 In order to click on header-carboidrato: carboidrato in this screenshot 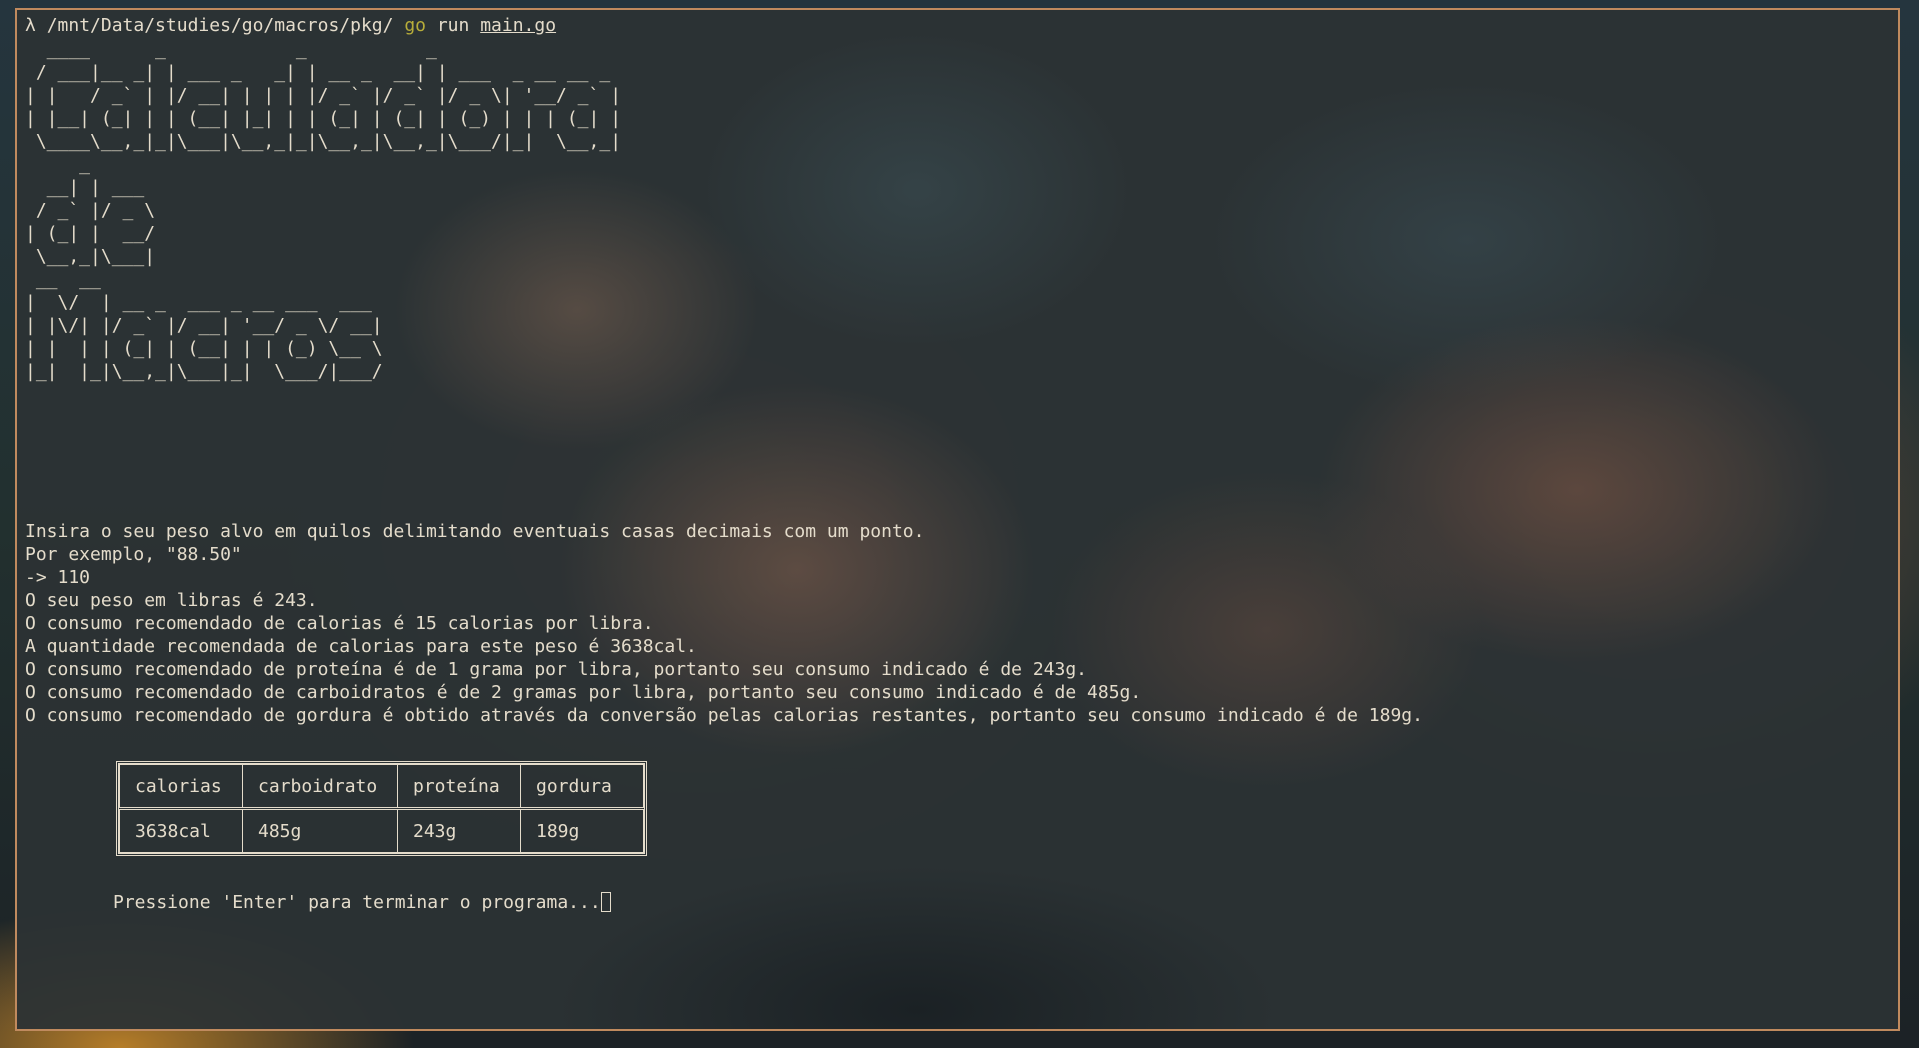, I will do `click(320, 787)`.